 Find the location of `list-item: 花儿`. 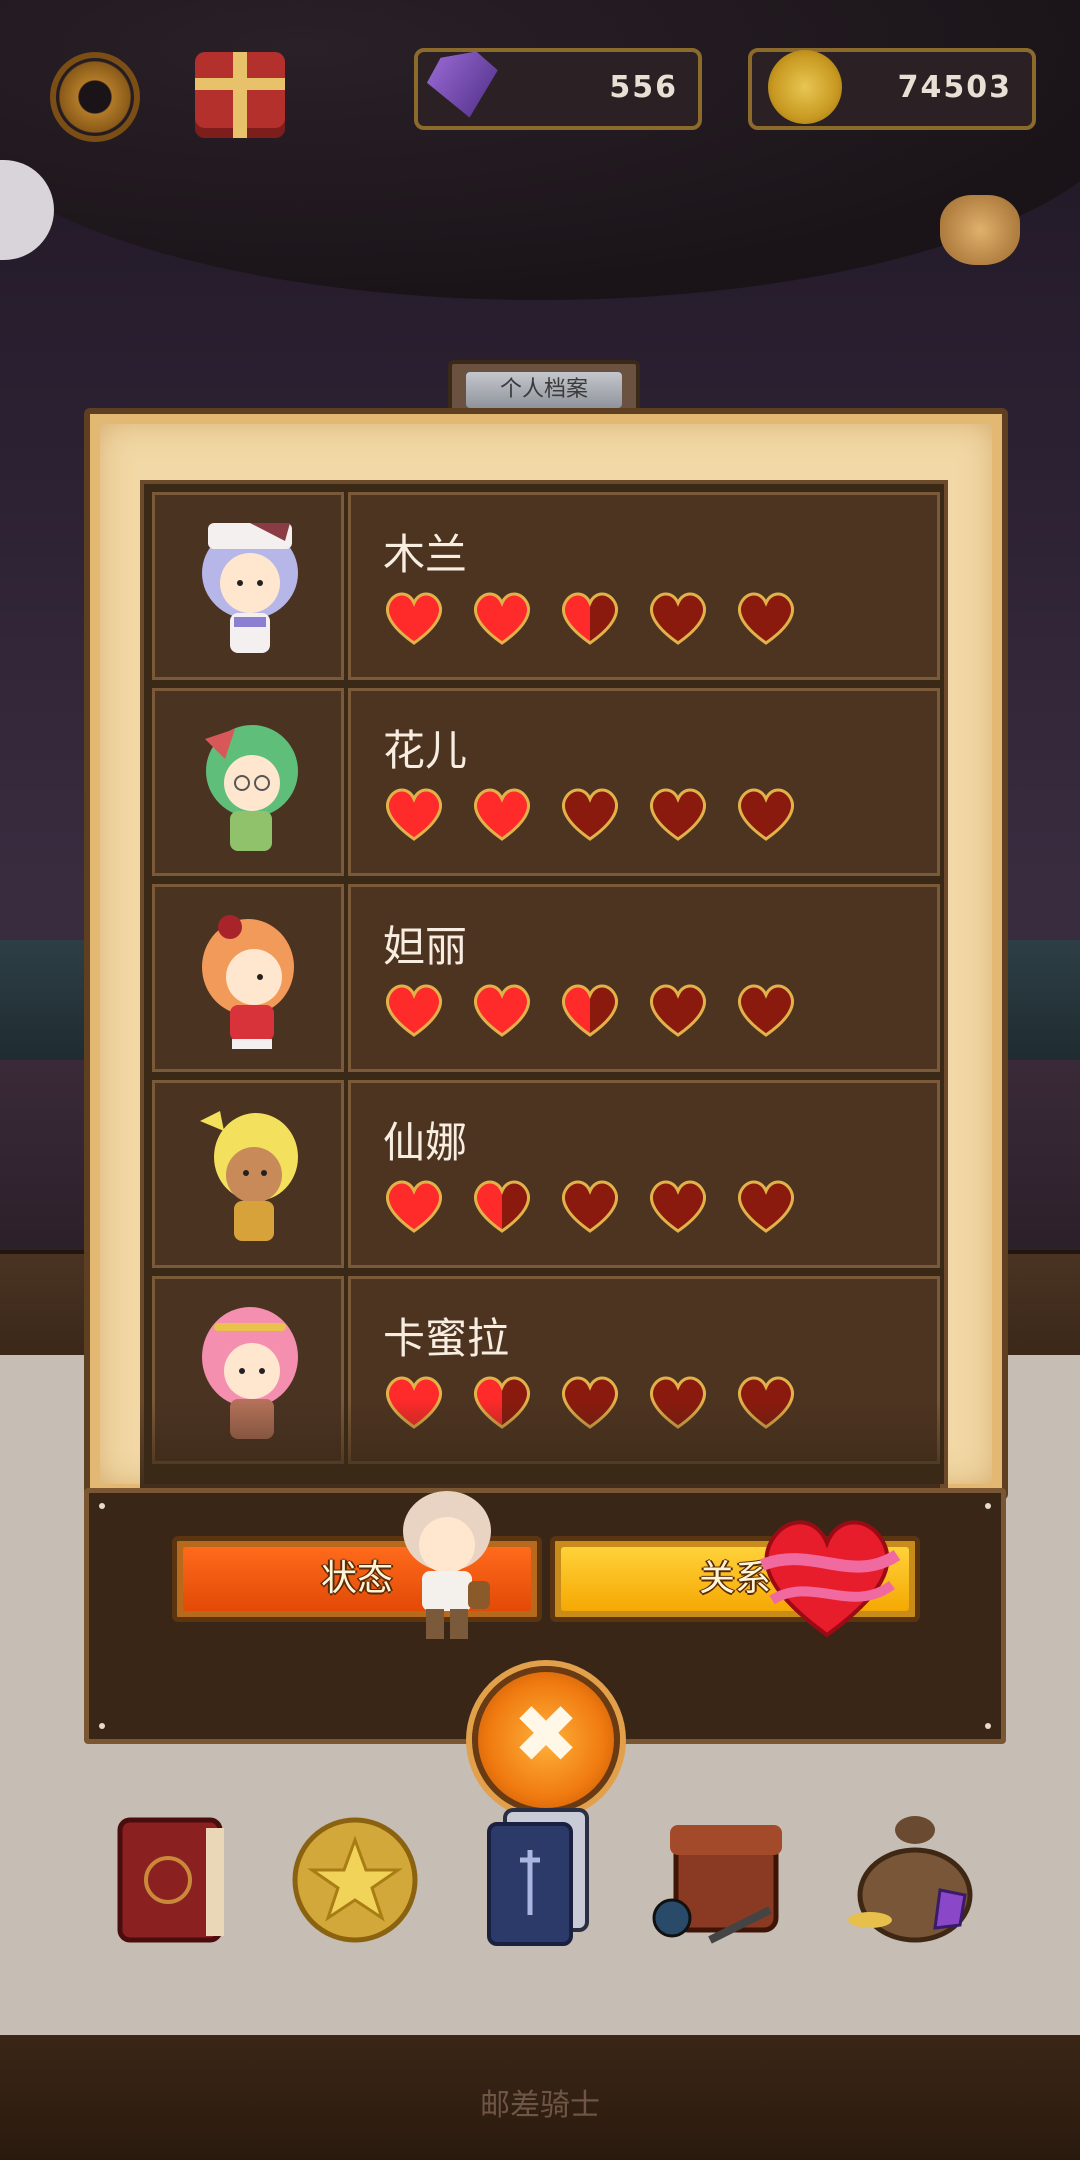

list-item: 花儿 is located at coordinates (544, 780).